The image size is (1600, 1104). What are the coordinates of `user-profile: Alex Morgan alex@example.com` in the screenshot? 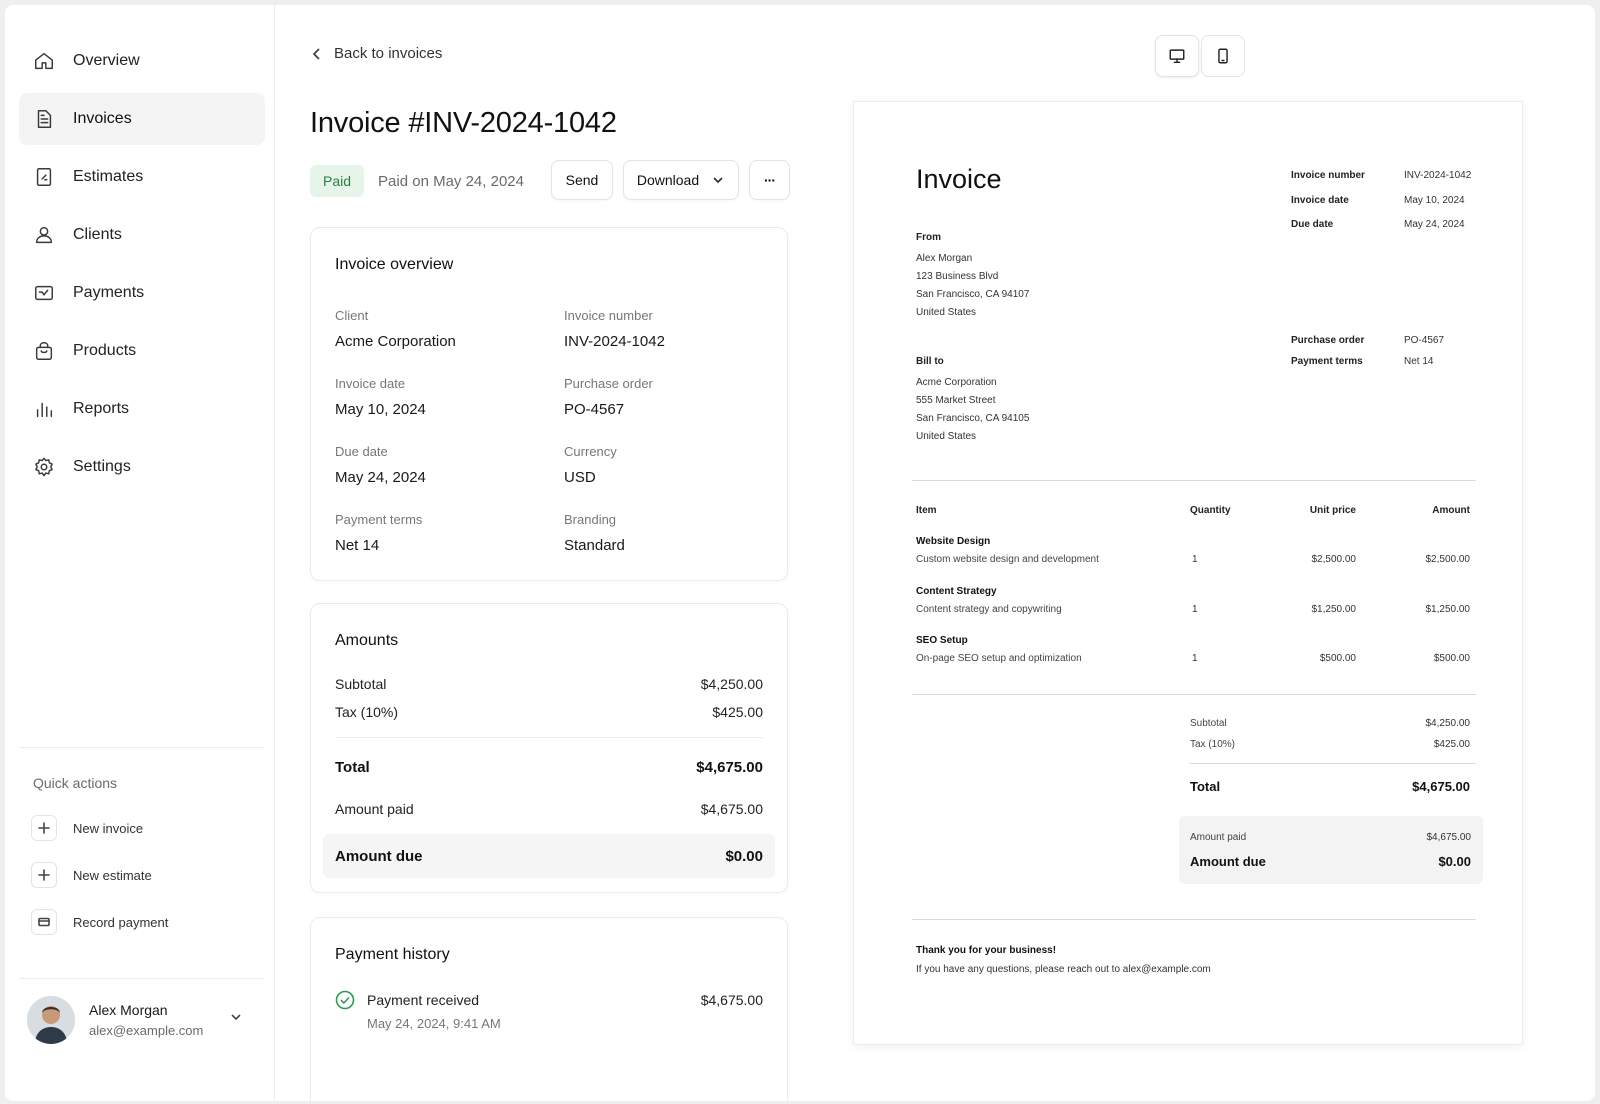 It's located at (142, 1020).